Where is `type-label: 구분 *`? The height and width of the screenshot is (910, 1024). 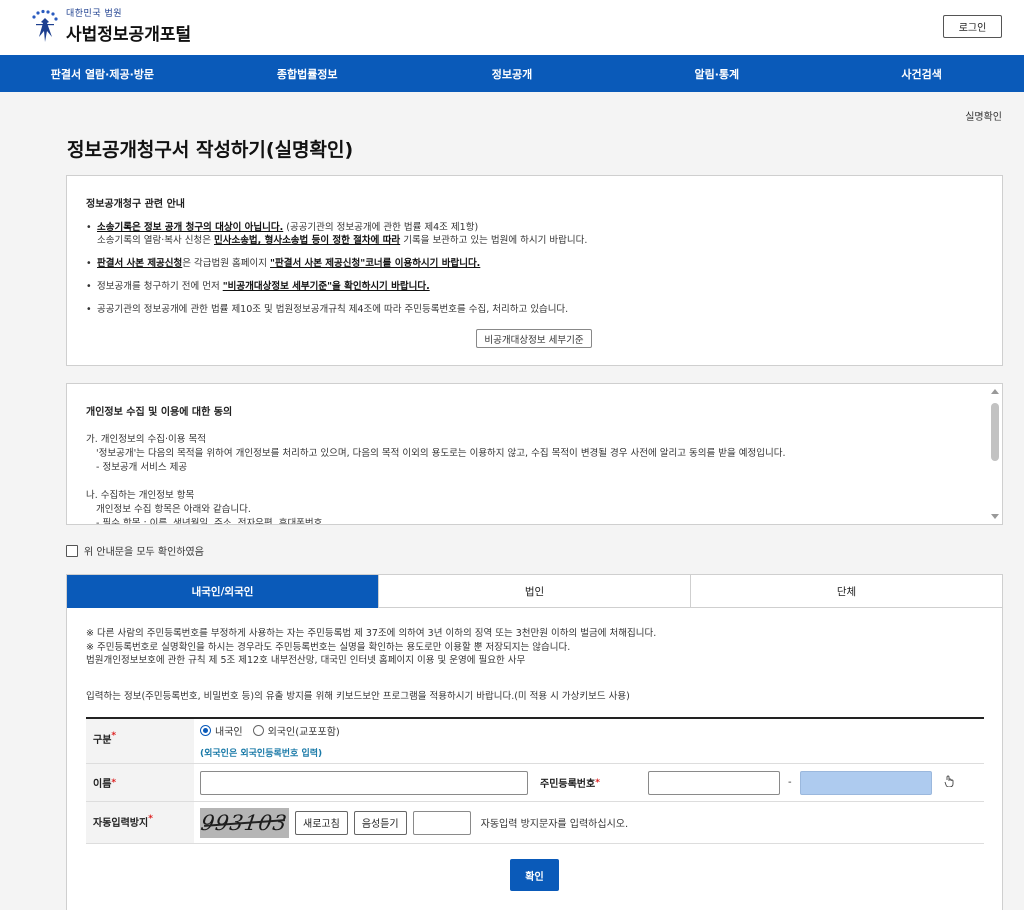
type-label: 구분 * is located at coordinates (140, 741).